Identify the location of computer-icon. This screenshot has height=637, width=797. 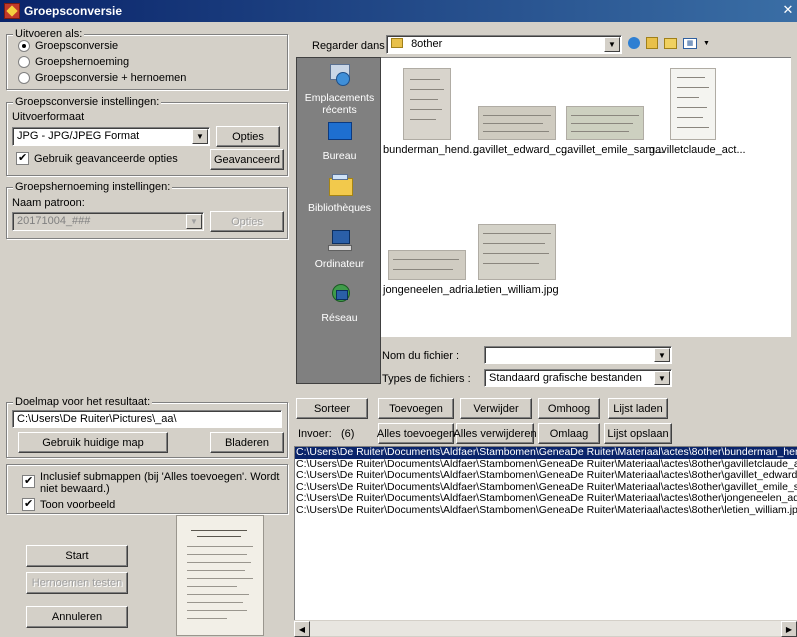
(340, 241).